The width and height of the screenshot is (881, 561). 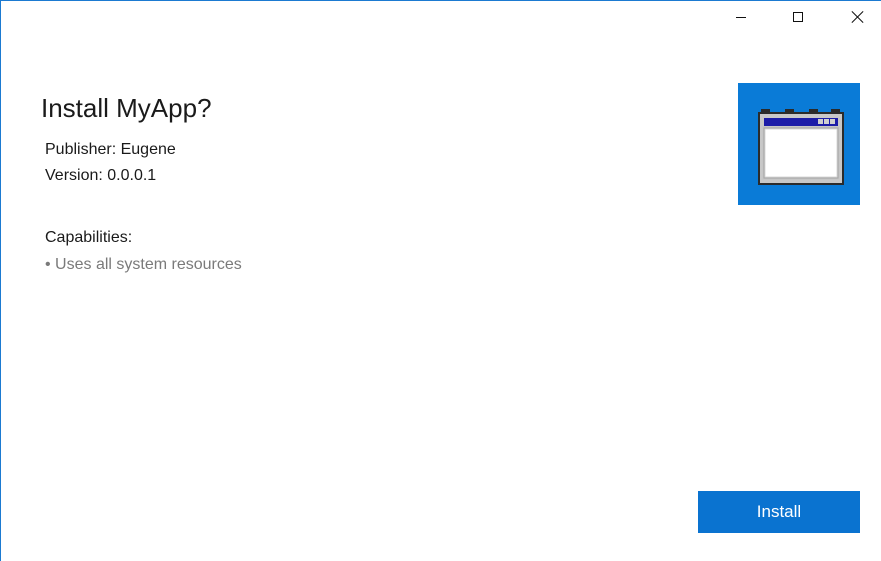 What do you see at coordinates (126, 108) in the screenshot?
I see `page-title: Install MyApp?` at bounding box center [126, 108].